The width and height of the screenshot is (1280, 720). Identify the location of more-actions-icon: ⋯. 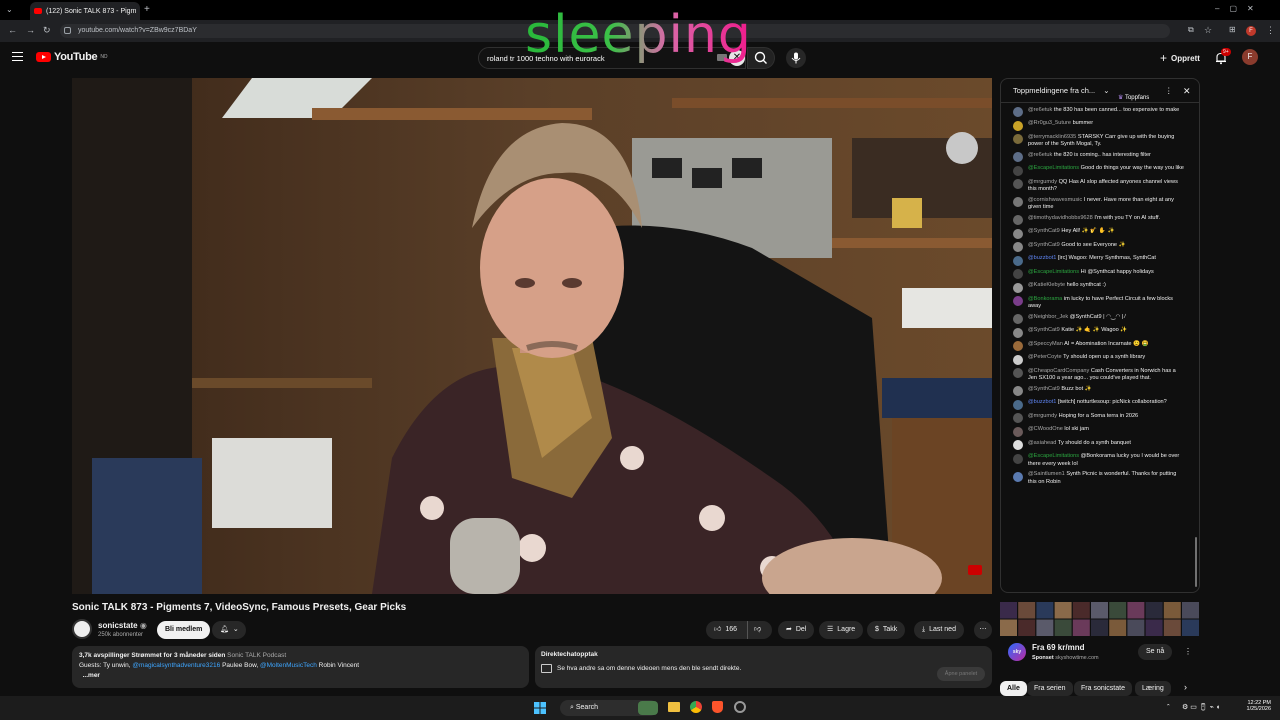
(983, 630).